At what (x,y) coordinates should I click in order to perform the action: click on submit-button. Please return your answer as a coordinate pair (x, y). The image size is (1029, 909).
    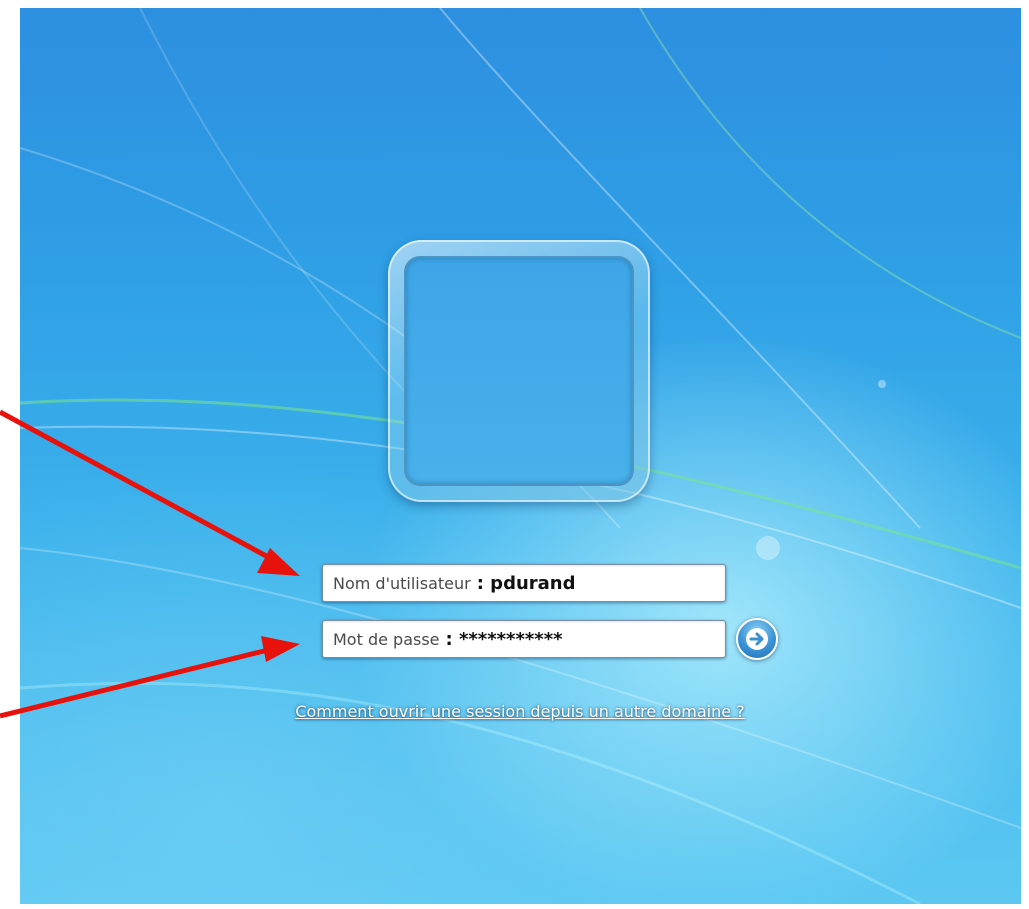
    Looking at the image, I should click on (757, 639).